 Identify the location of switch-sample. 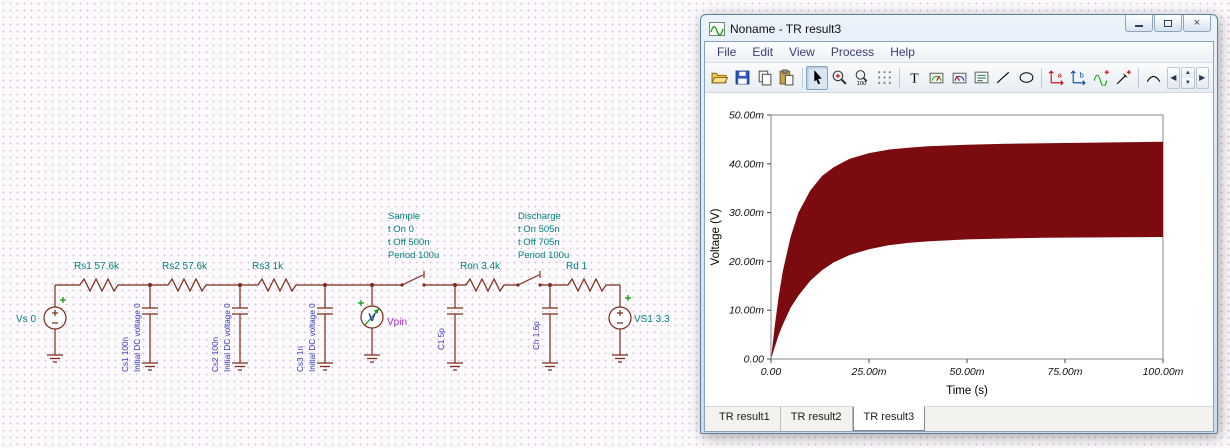
(413, 279).